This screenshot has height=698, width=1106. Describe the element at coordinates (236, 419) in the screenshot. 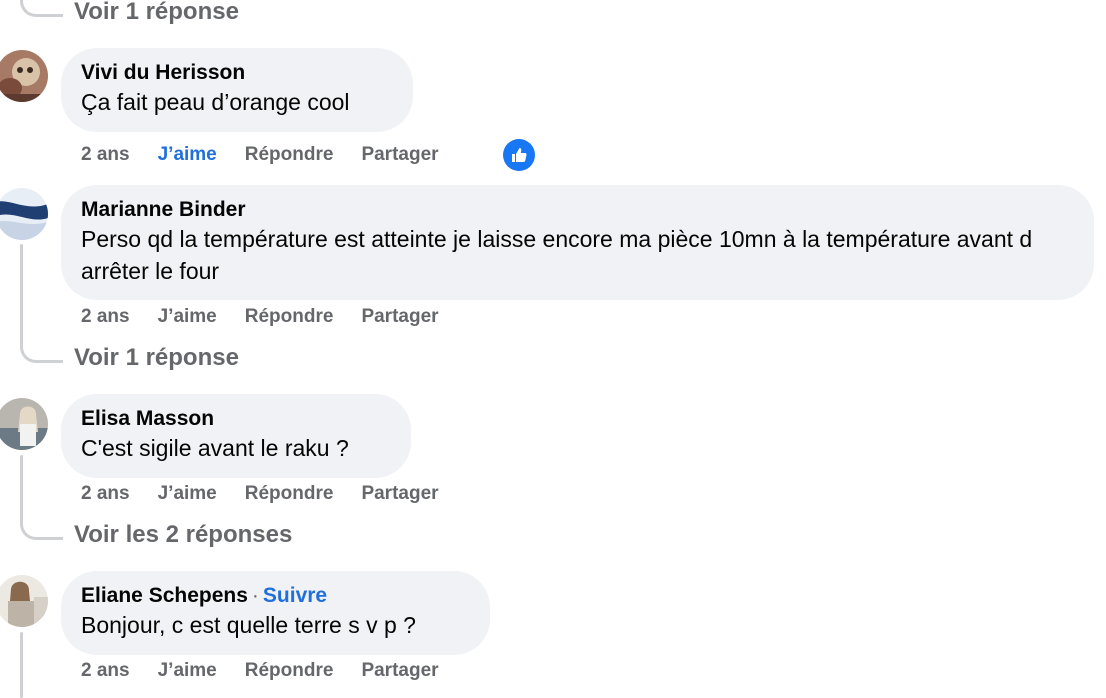

I see `comment-author: Elisa Masson` at that location.